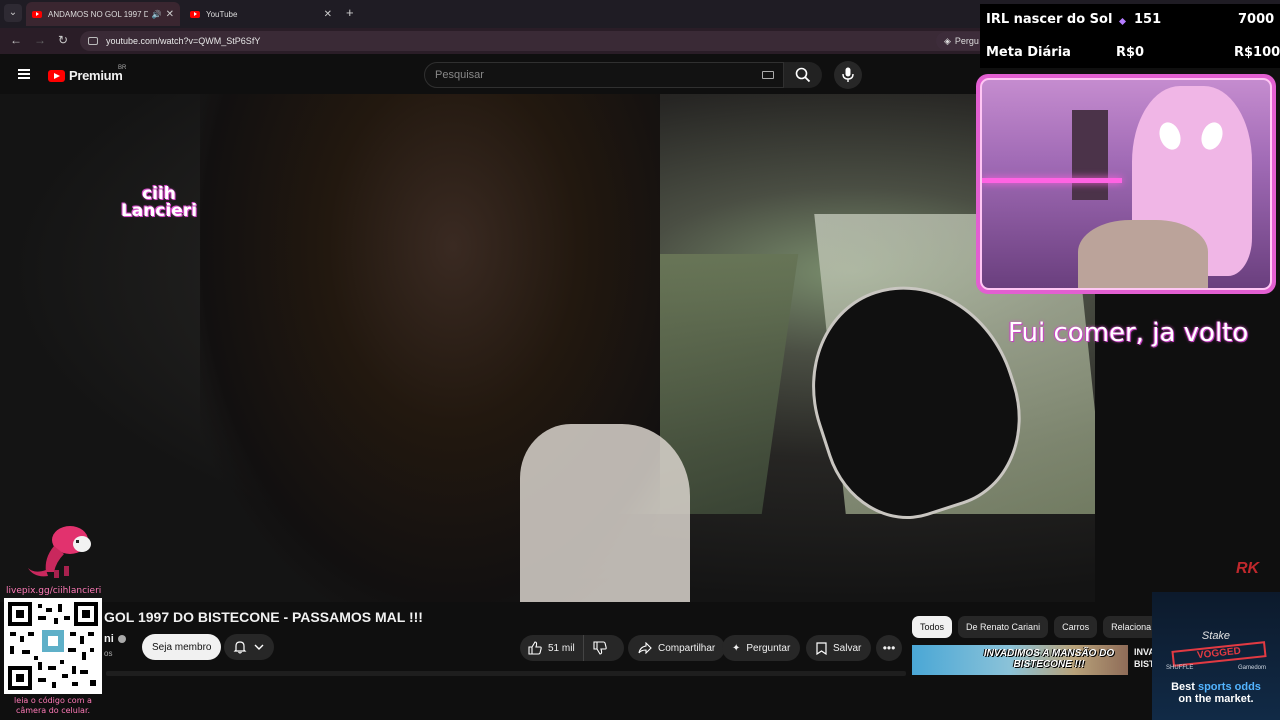 This screenshot has width=1280, height=720. Describe the element at coordinates (350, 12) in the screenshot. I see `new-tab-button: +` at that location.